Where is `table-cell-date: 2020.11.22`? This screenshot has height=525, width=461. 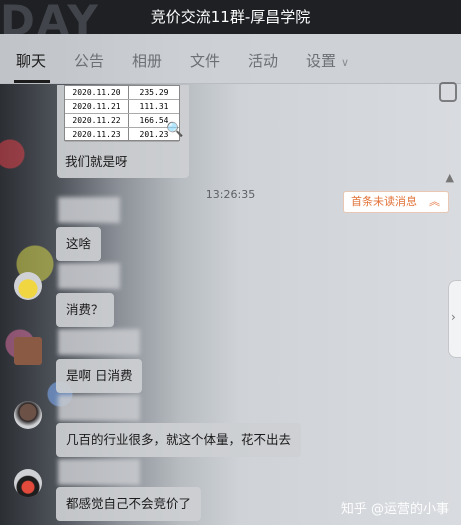
table-cell-date: 2020.11.22 is located at coordinates (97, 120).